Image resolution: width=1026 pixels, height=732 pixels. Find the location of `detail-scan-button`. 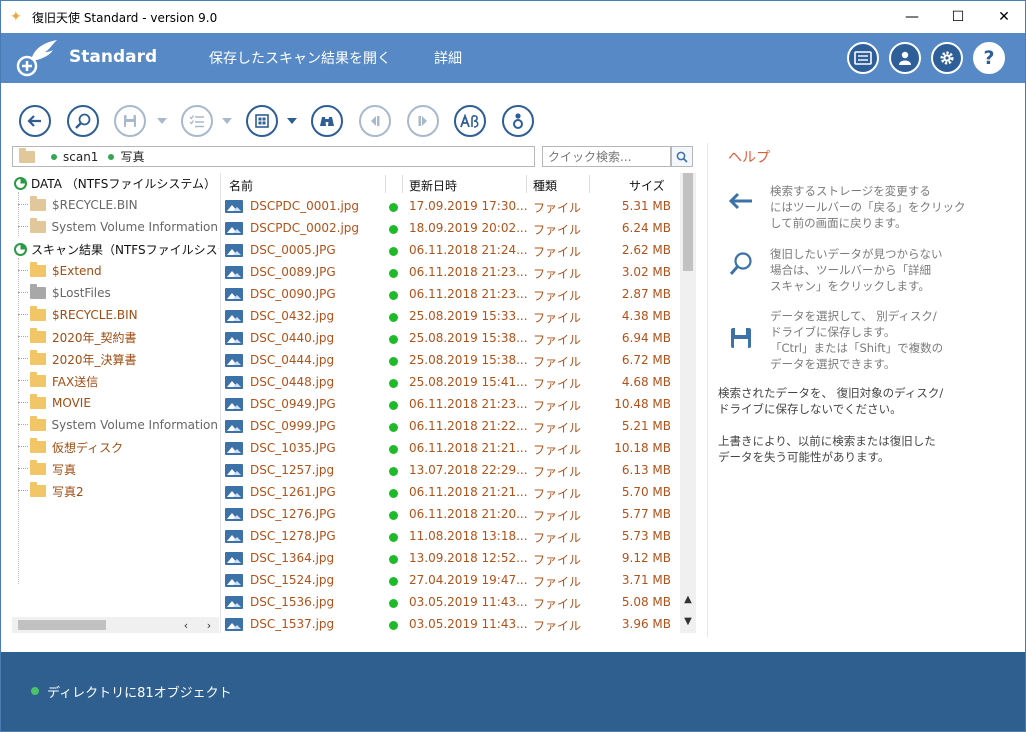

detail-scan-button is located at coordinates (83, 121).